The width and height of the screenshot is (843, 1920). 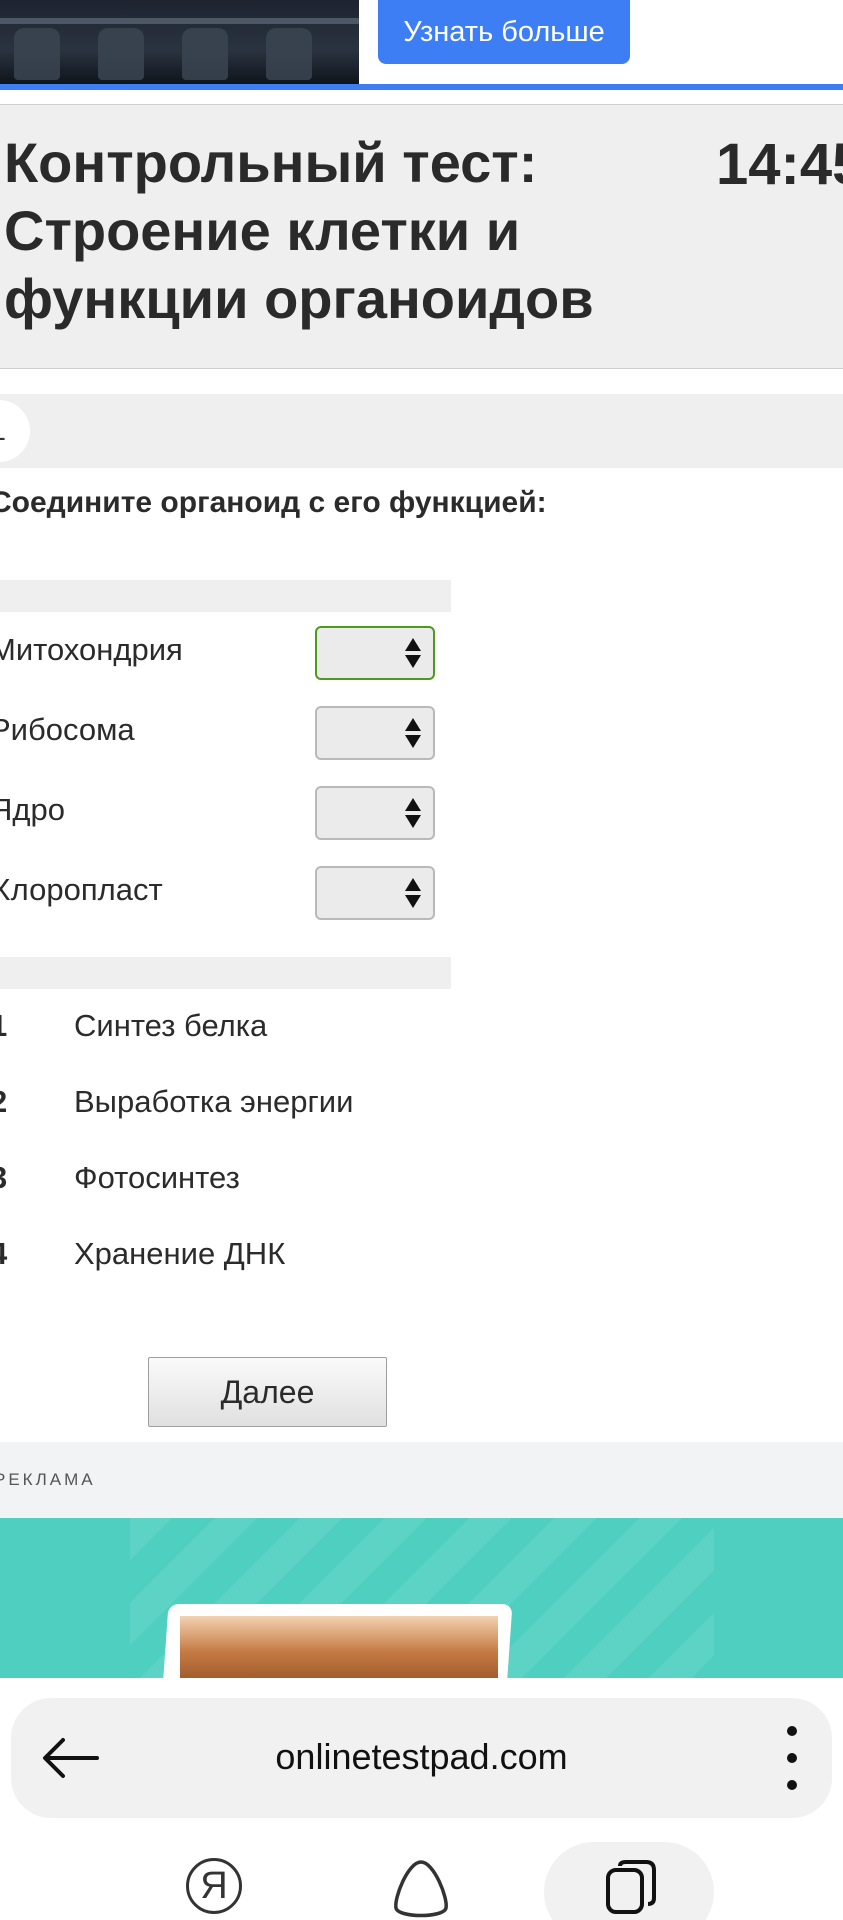 I want to click on answer-text: Выработка энергии, so click(x=214, y=1101).